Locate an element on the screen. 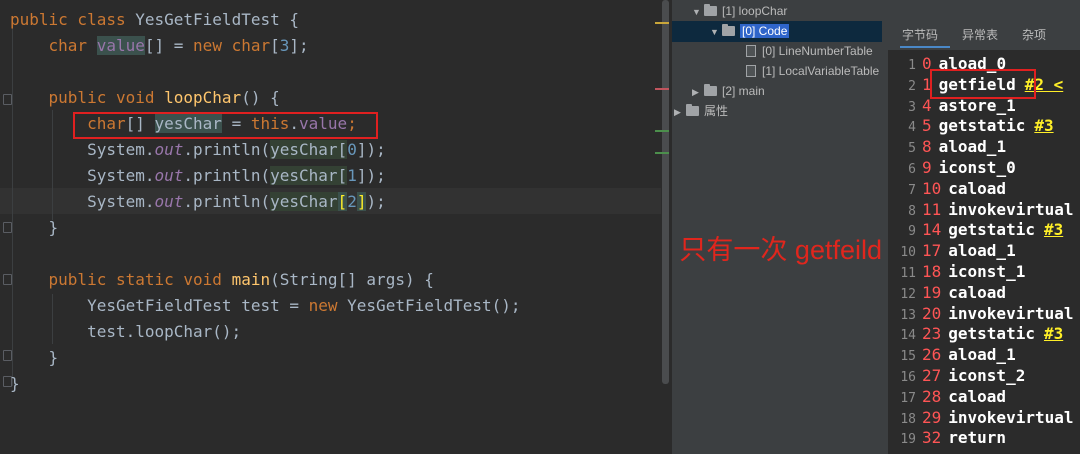  bytecode-row: 4 5 getstatic #3 is located at coordinates (984, 125).